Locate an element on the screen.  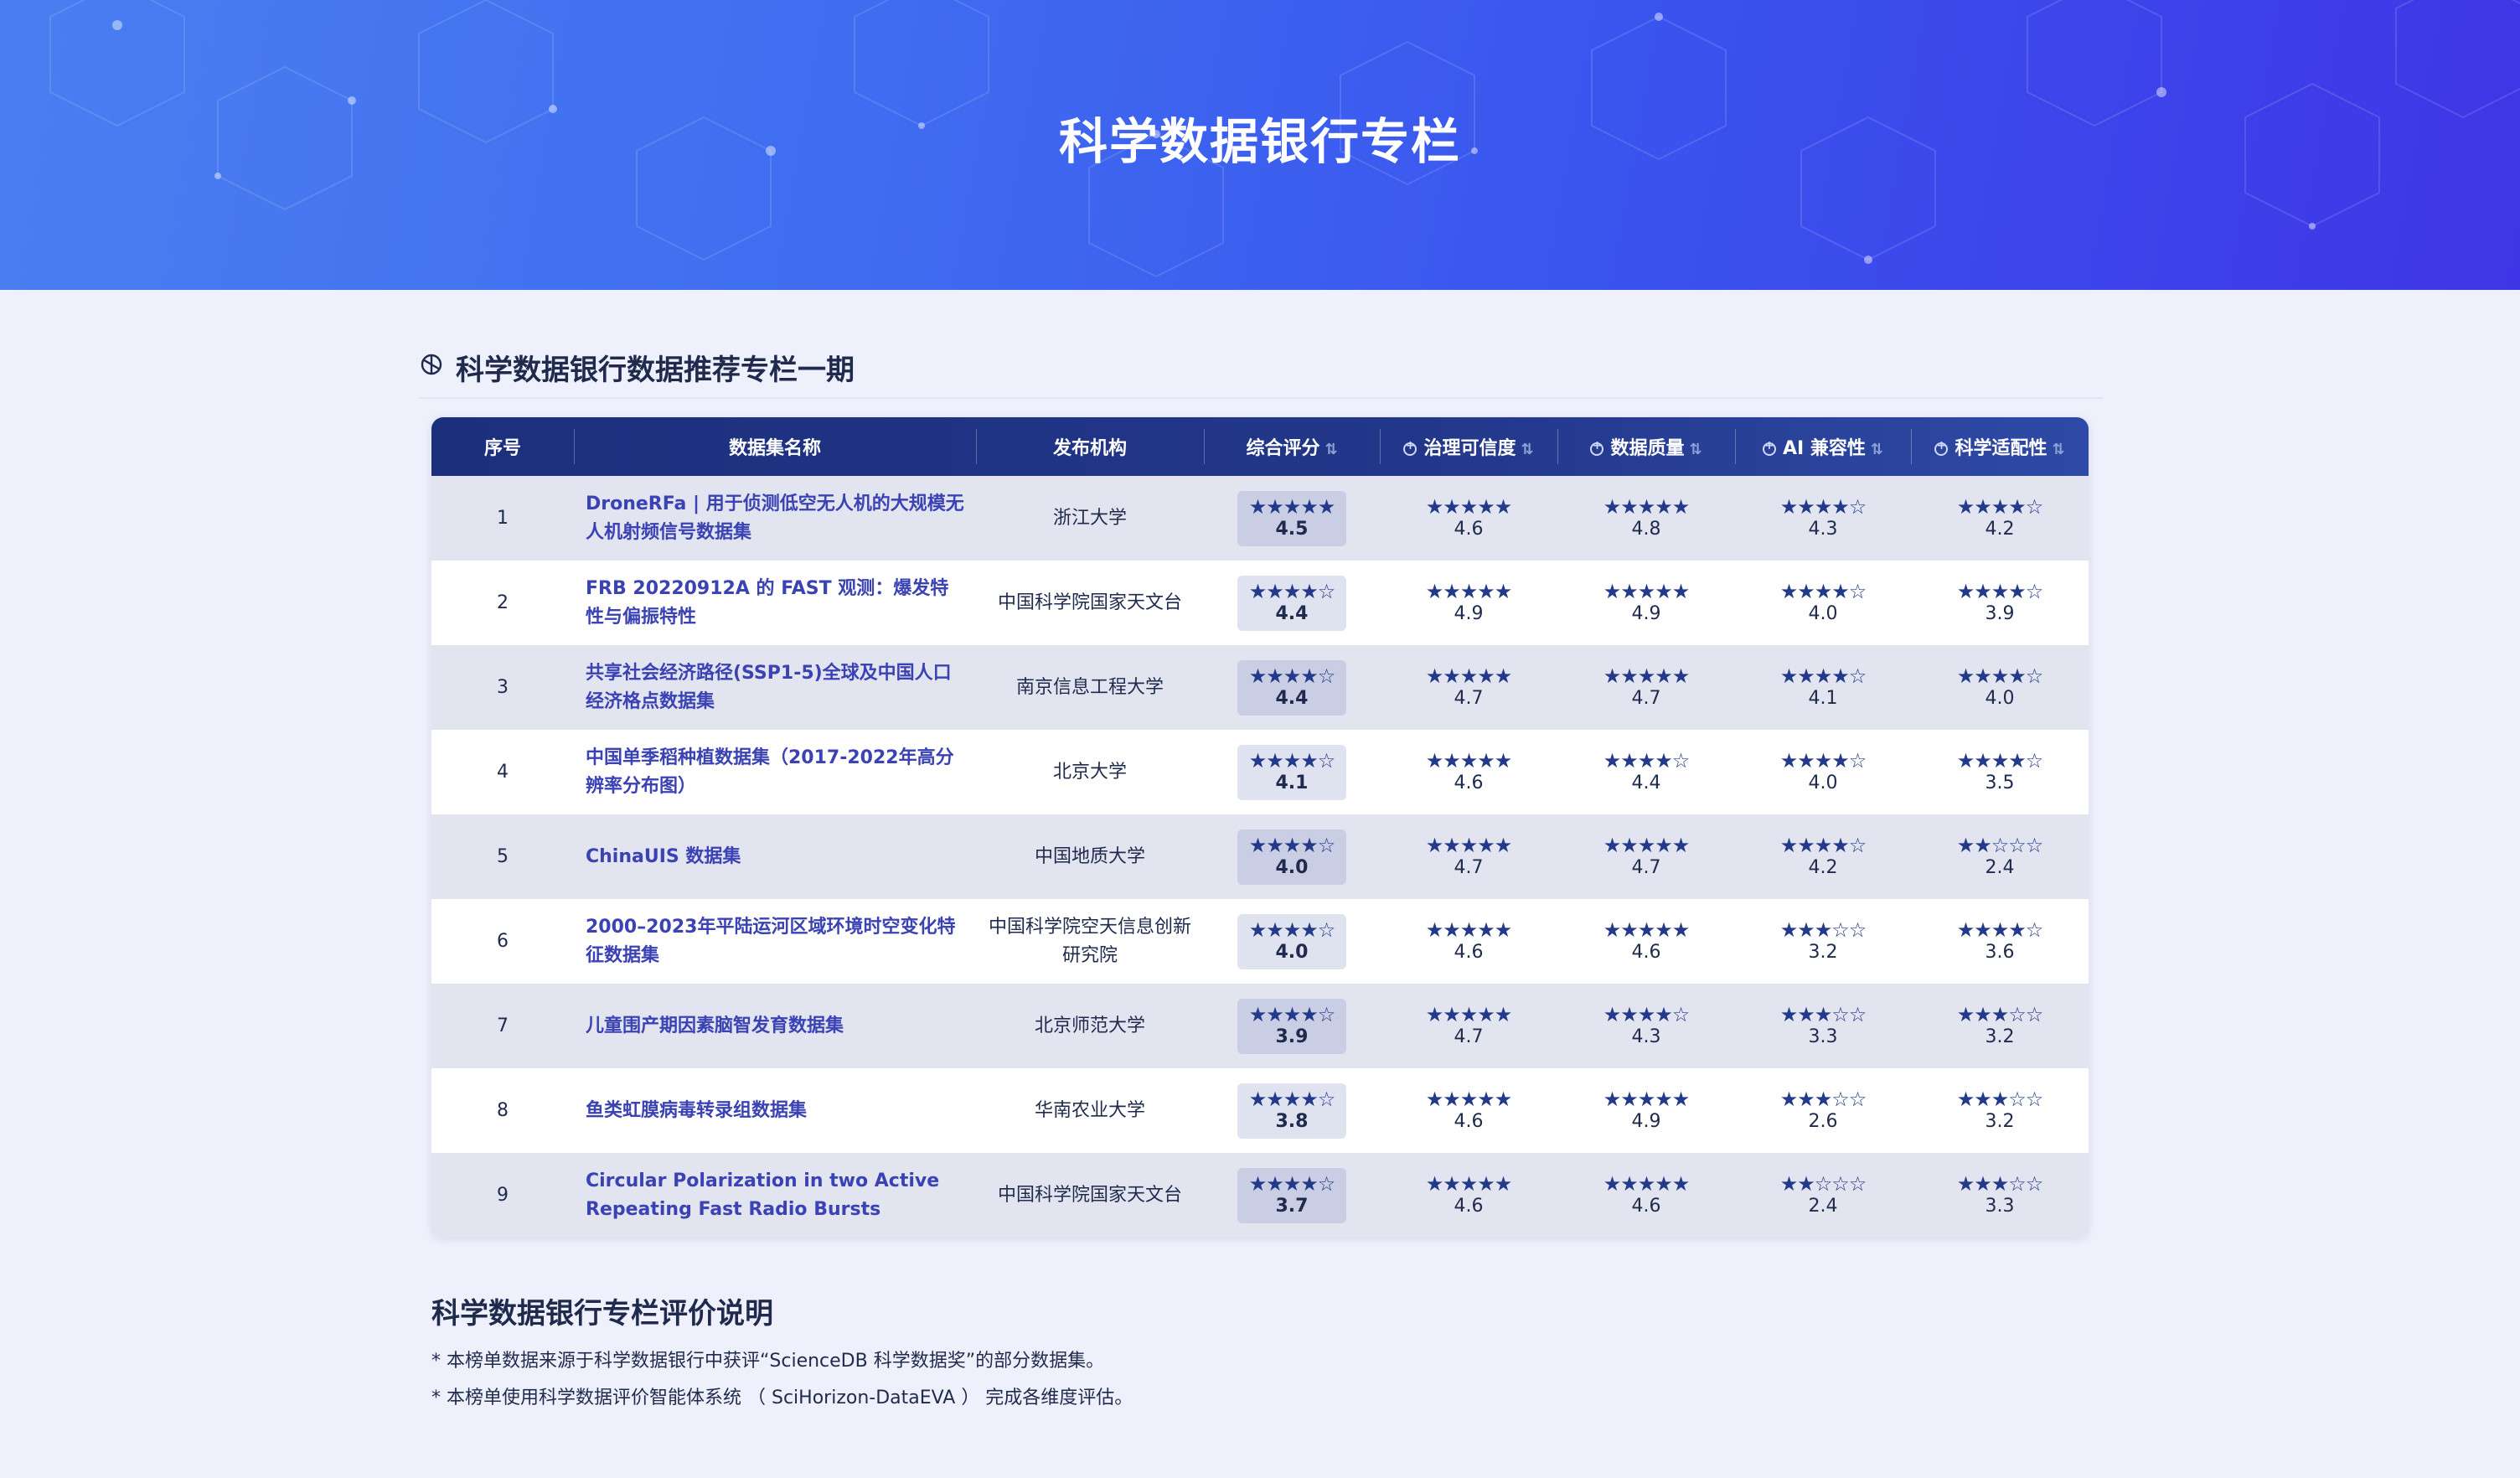
row-index: 1 is located at coordinates (503, 518).